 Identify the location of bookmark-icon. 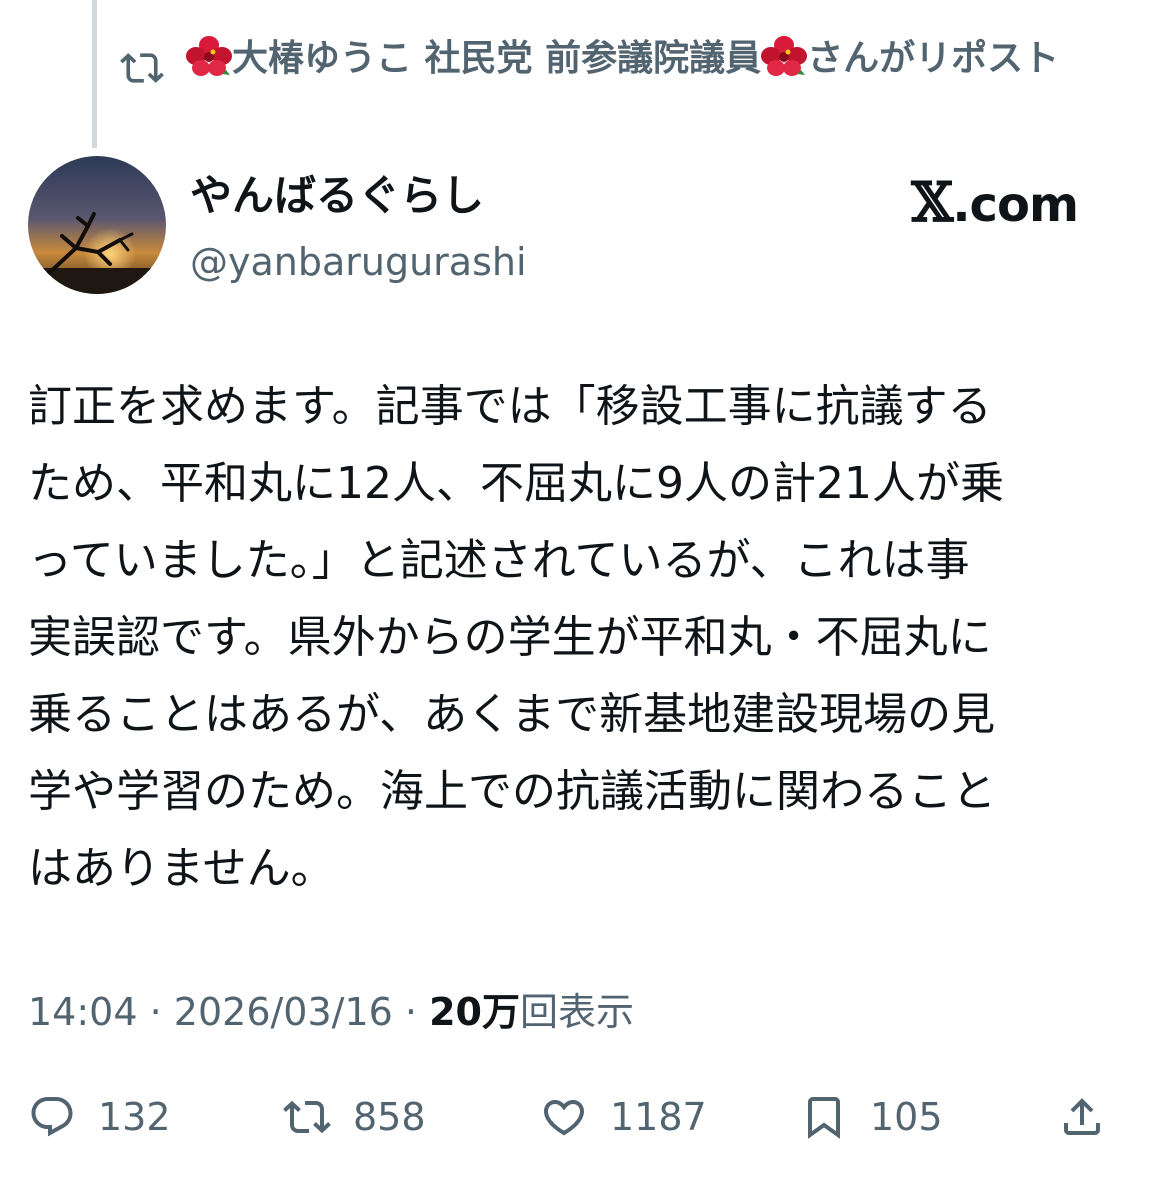
(824, 1118).